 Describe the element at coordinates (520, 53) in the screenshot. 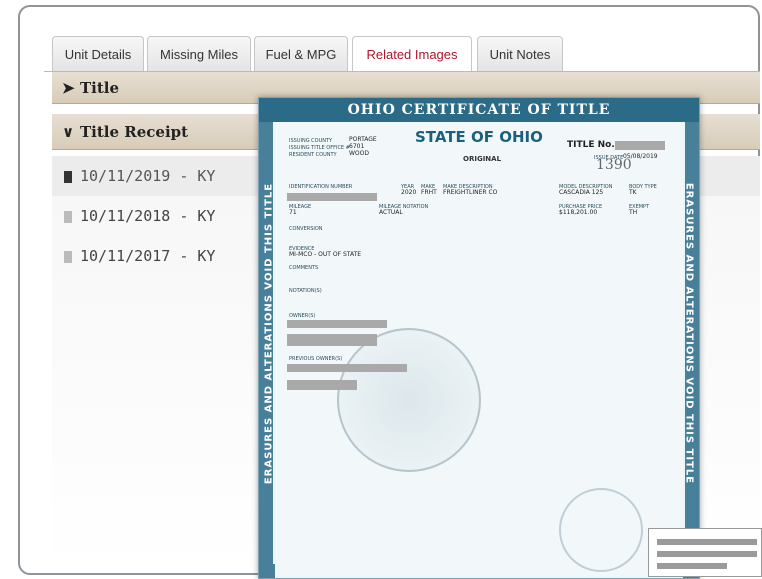

I see `tab-unit-notes: Unit Notes` at that location.